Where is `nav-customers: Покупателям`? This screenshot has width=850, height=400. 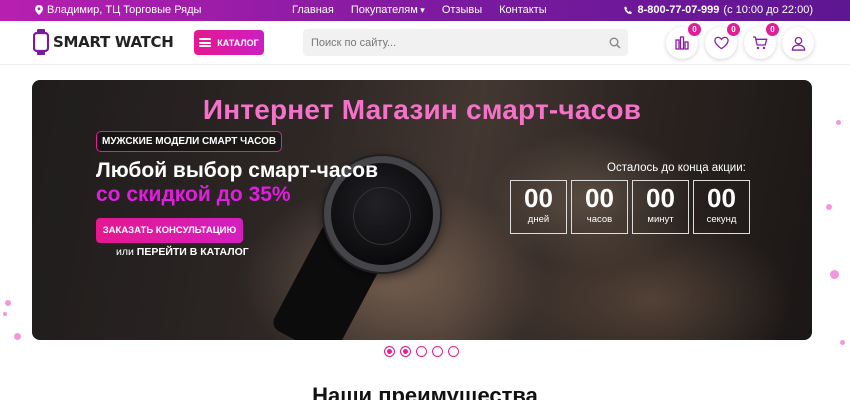
nav-customers: Покупателям is located at coordinates (388, 10).